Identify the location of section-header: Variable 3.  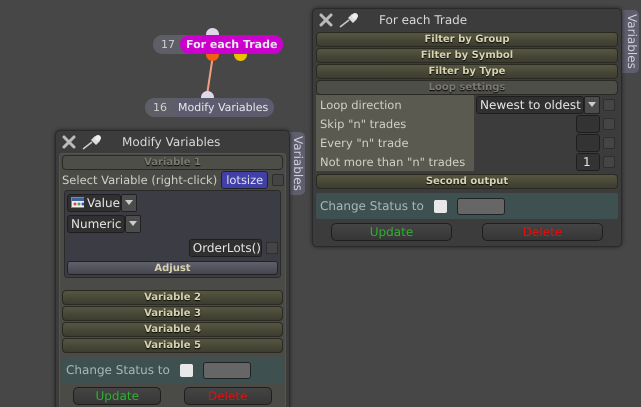
(172, 313).